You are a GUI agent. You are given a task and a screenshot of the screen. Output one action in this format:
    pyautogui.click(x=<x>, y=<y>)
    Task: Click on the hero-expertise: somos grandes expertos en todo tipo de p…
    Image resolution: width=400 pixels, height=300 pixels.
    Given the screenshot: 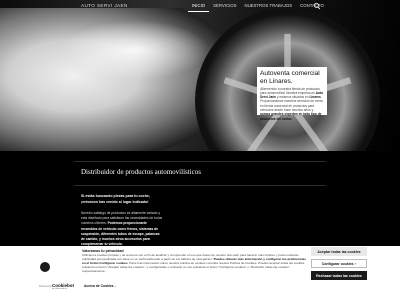 What is the action you would take?
    pyautogui.click(x=291, y=116)
    